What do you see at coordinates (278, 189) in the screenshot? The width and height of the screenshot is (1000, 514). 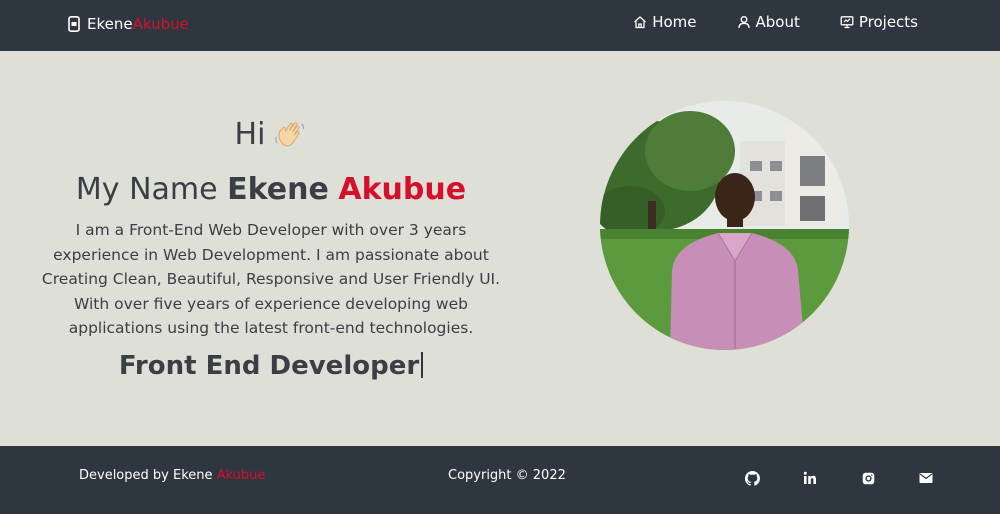 I see `name-first: Ekene` at bounding box center [278, 189].